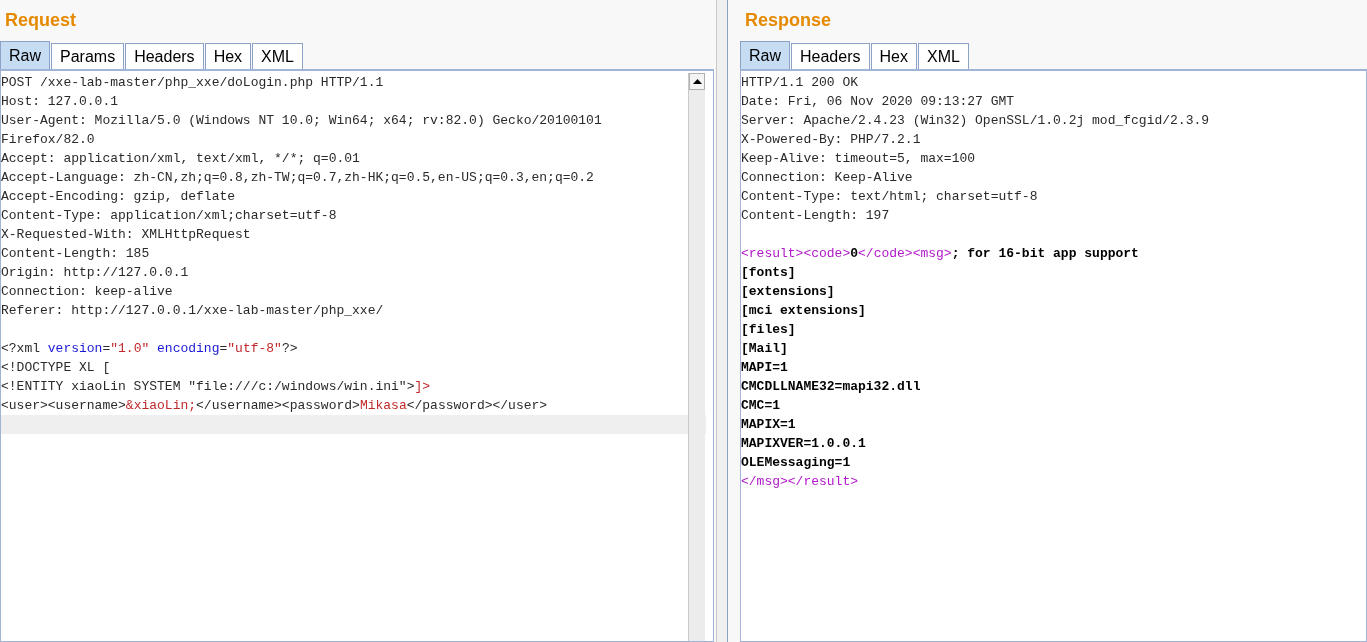  Describe the element at coordinates (858, 158) in the screenshot. I see `code-line: Keep-Alive: timeout=5, max=100` at that location.